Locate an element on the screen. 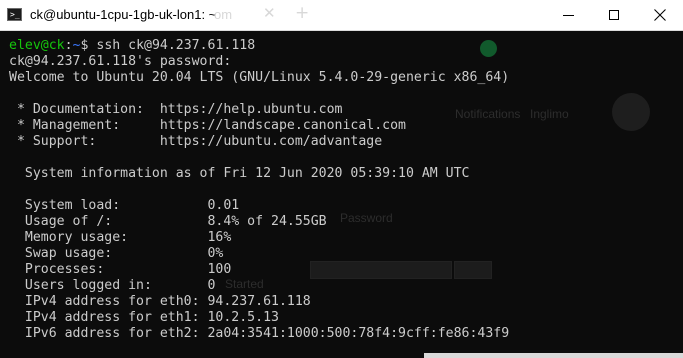  output-line: Memory usage: 16% is located at coordinates (120, 237).